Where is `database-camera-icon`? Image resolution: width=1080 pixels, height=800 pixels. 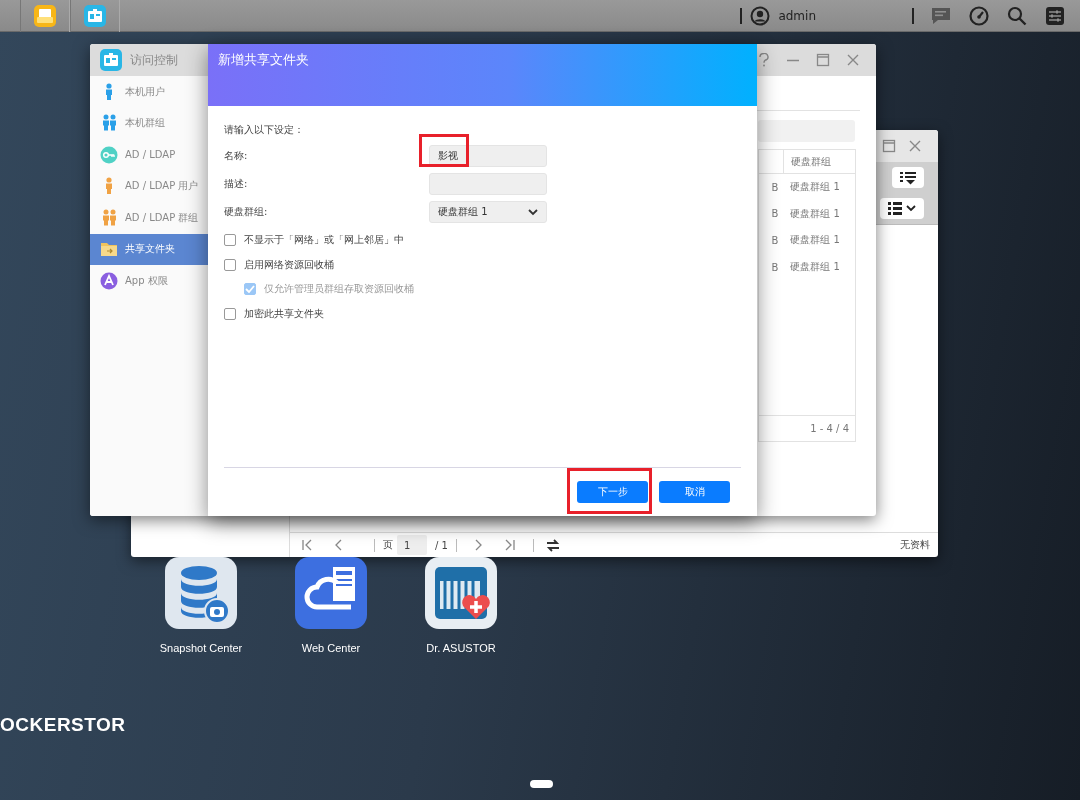 database-camera-icon is located at coordinates (201, 593).